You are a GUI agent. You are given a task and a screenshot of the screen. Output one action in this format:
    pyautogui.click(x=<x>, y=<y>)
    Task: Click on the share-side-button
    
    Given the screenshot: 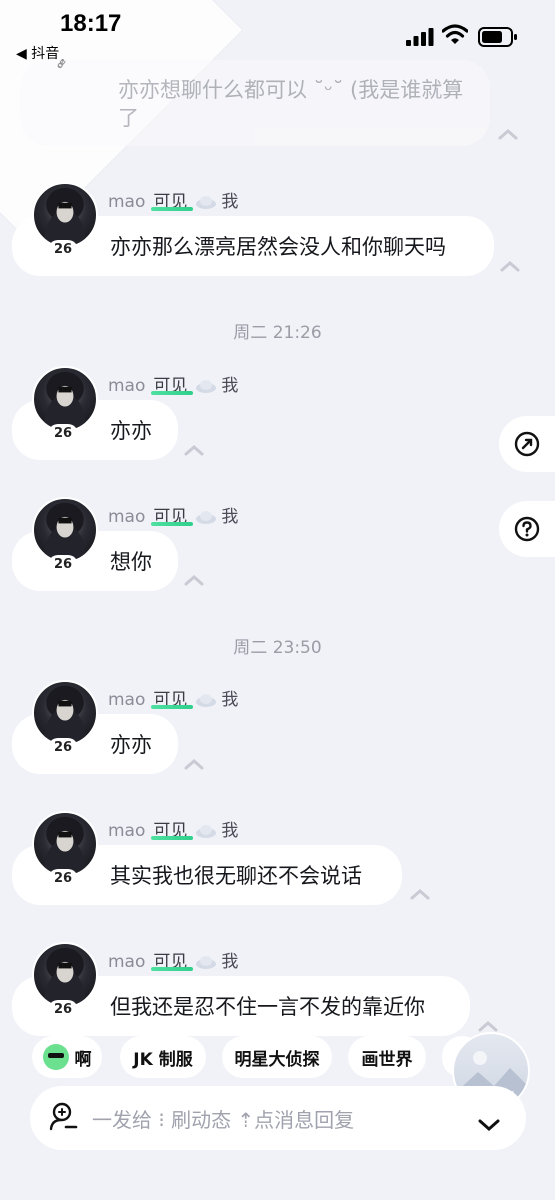 What is the action you would take?
    pyautogui.click(x=527, y=444)
    